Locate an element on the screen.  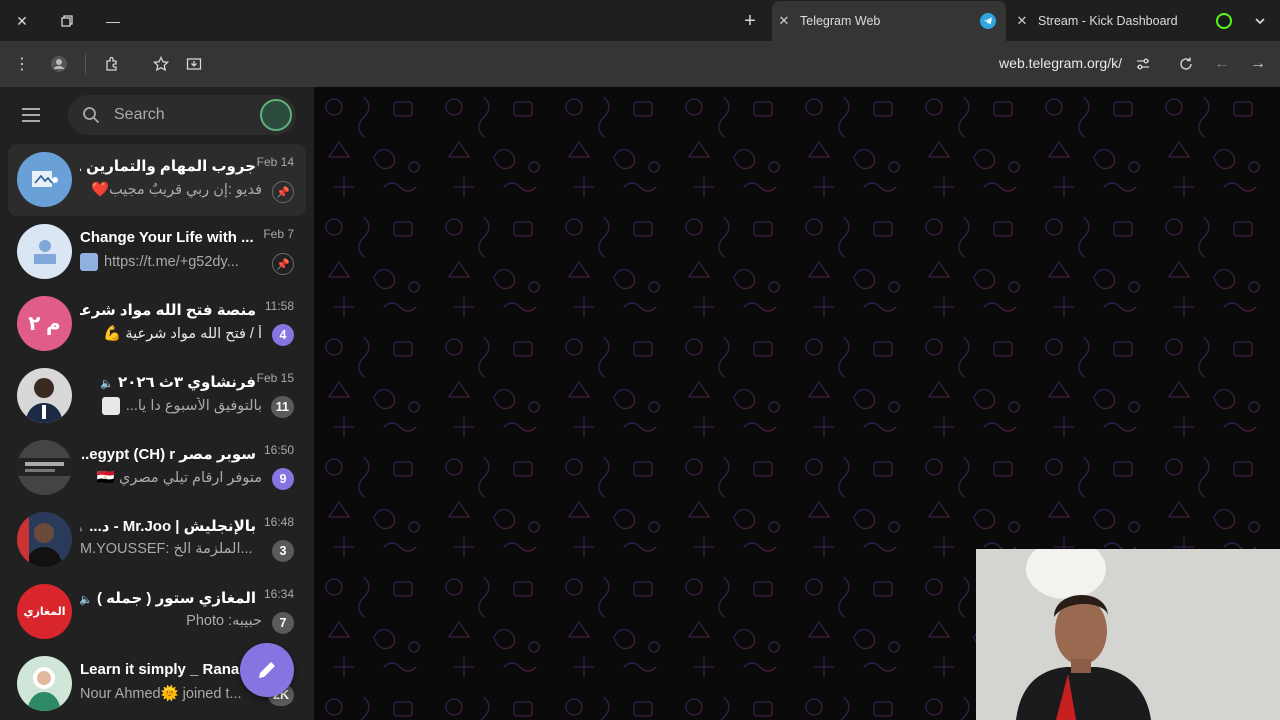
chat-preview: حبيبه: Photo is located at coordinates (224, 621).